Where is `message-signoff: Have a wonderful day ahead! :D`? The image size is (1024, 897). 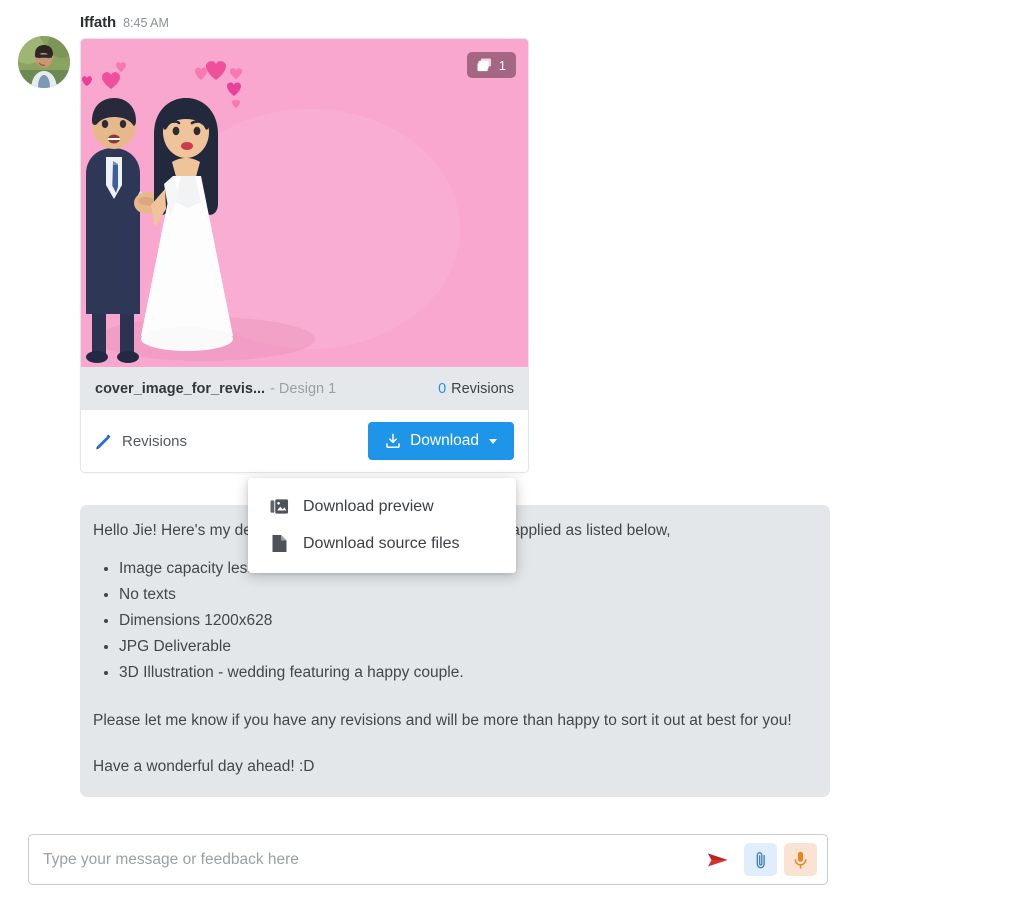
message-signoff: Have a wonderful day ahead! :D is located at coordinates (204, 767).